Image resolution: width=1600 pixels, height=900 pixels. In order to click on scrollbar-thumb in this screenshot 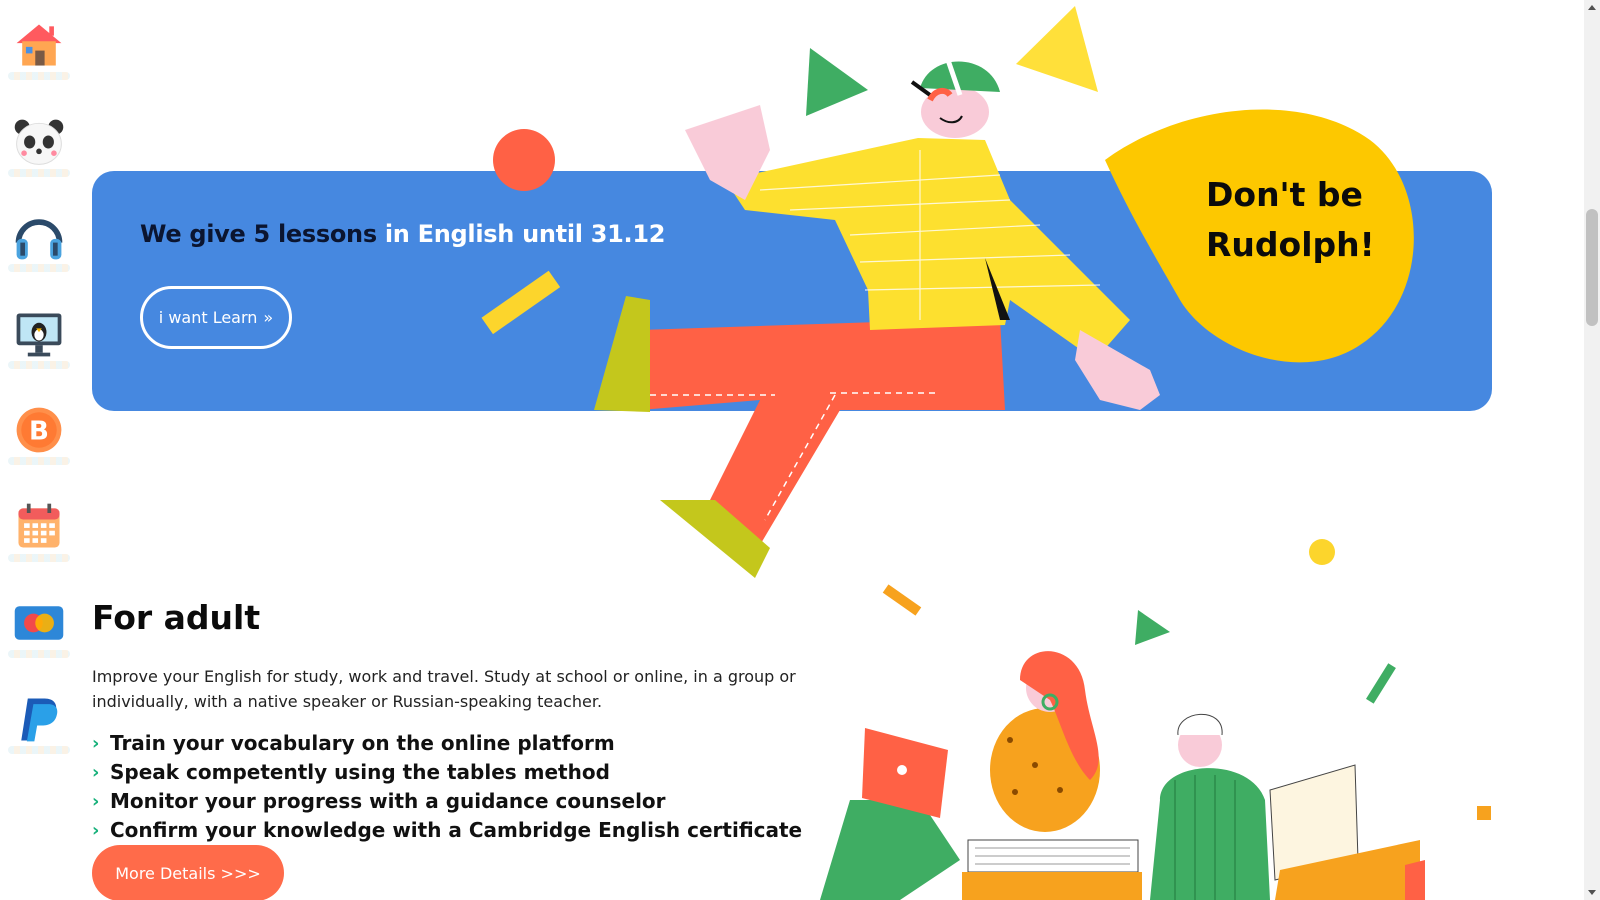, I will do `click(1592, 267)`.